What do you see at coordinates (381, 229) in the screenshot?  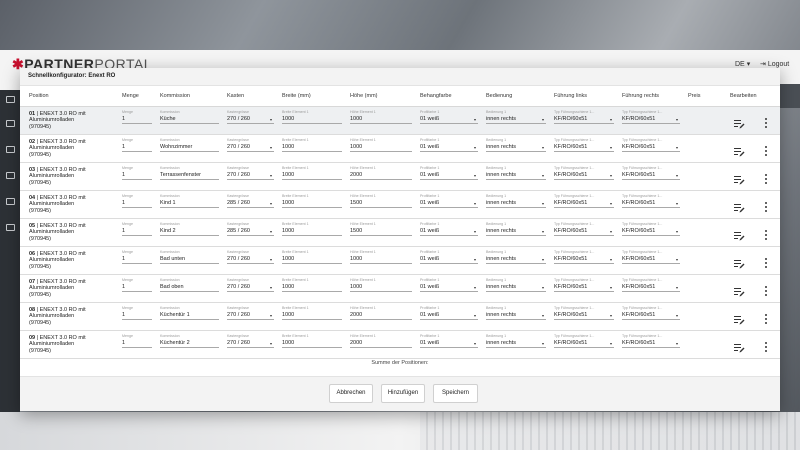 I see `hoehe-field: Höhe Element 1 1500` at bounding box center [381, 229].